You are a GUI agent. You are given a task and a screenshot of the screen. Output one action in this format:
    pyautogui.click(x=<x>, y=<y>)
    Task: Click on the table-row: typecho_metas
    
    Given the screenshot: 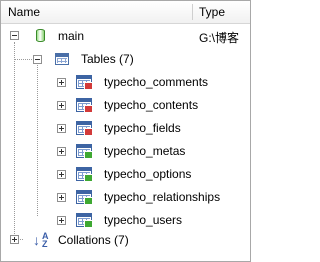 What is the action you would take?
    pyautogui.click(x=125, y=151)
    